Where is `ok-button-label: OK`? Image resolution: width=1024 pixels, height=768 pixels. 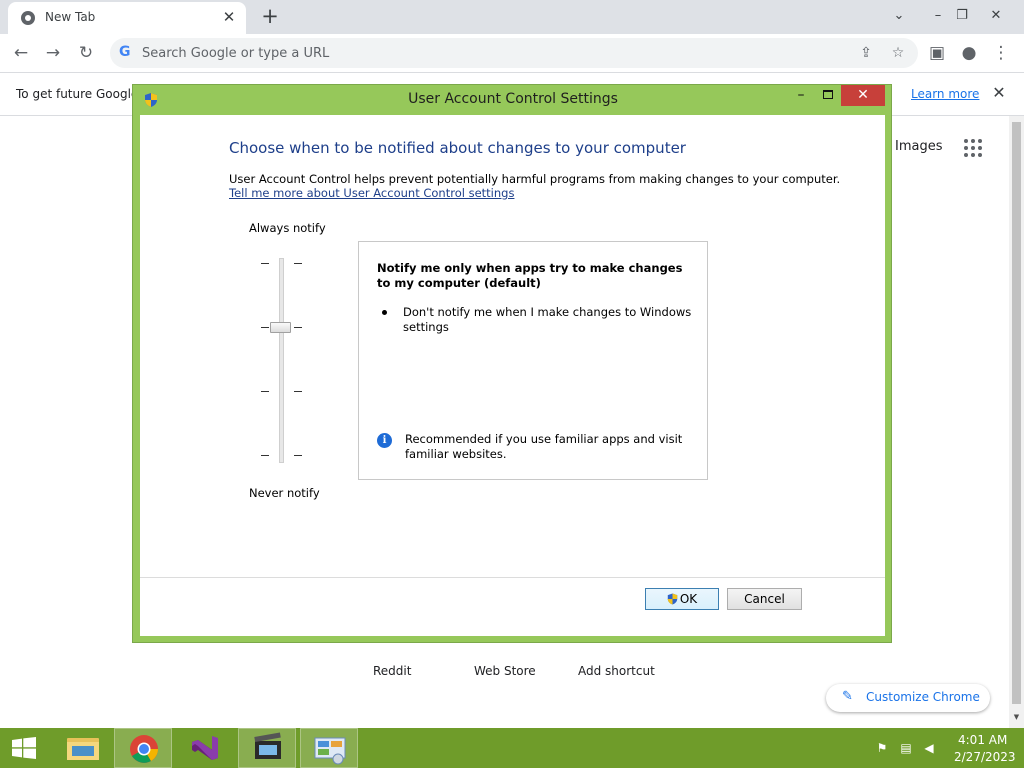
ok-button-label: OK is located at coordinates (688, 599).